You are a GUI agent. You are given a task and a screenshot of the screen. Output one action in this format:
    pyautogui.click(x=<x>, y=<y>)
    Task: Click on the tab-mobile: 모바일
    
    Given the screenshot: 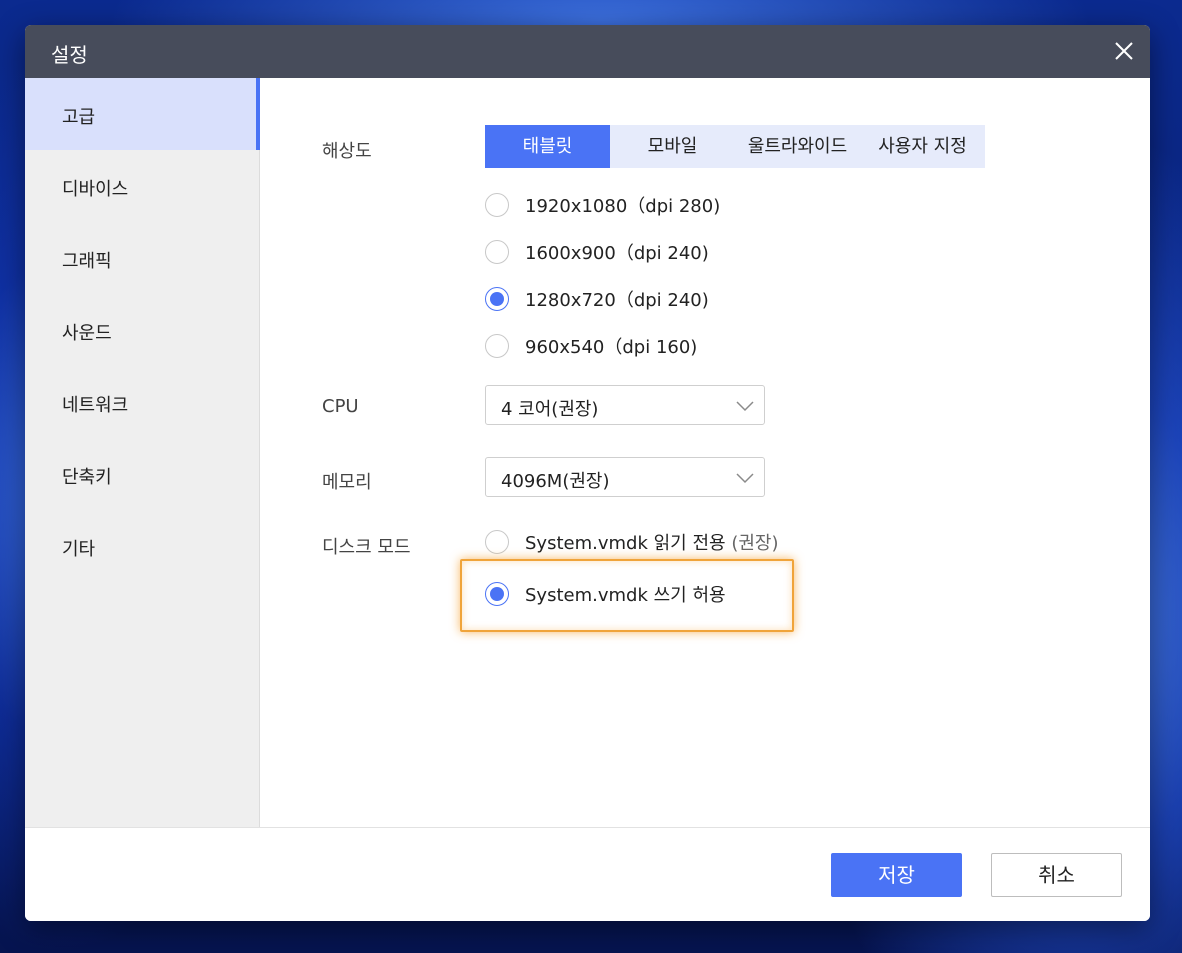 What is the action you would take?
    pyautogui.click(x=672, y=146)
    